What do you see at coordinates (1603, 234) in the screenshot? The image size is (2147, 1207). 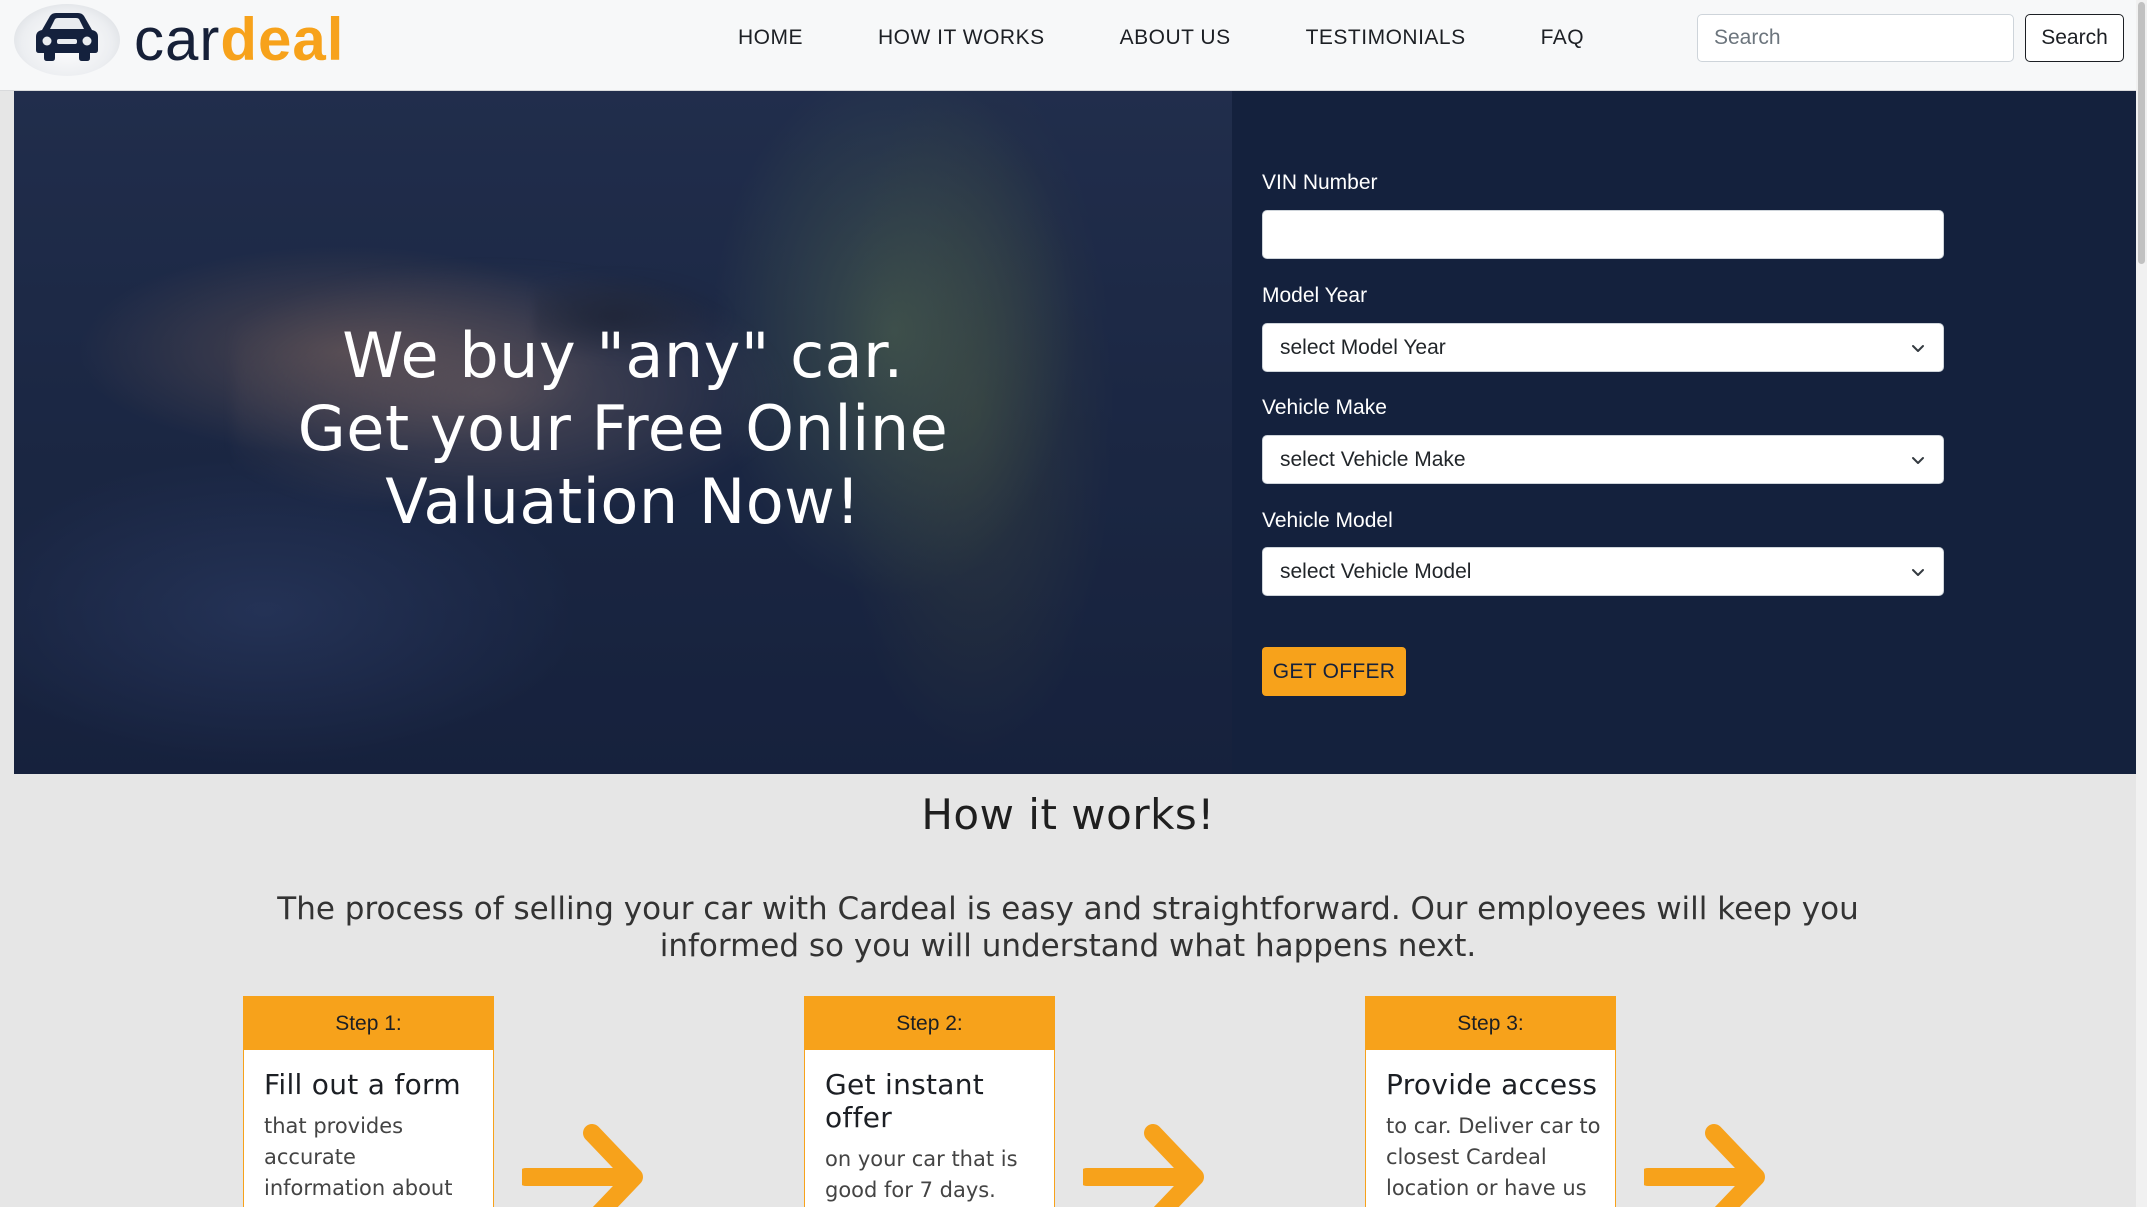 I see `vin-input` at bounding box center [1603, 234].